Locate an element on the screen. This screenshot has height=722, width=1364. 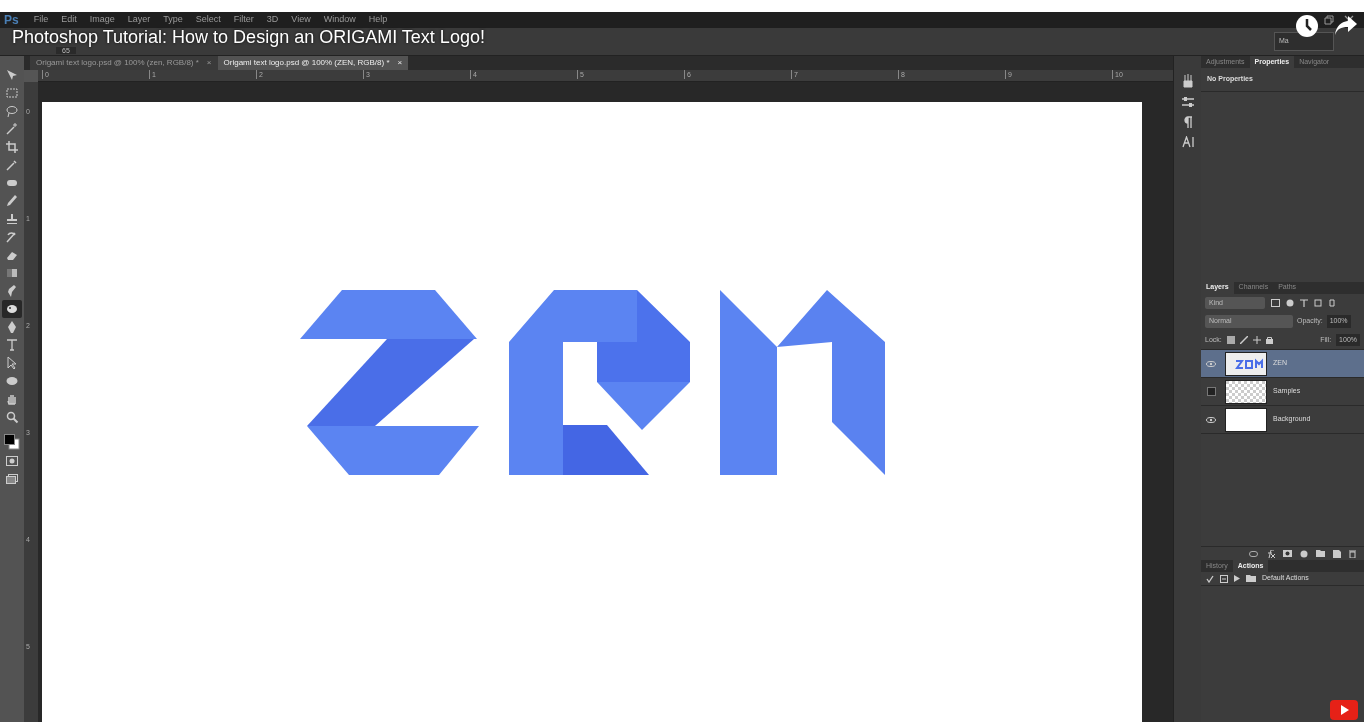
new-layer-icon is located at coordinates (1337, 553).